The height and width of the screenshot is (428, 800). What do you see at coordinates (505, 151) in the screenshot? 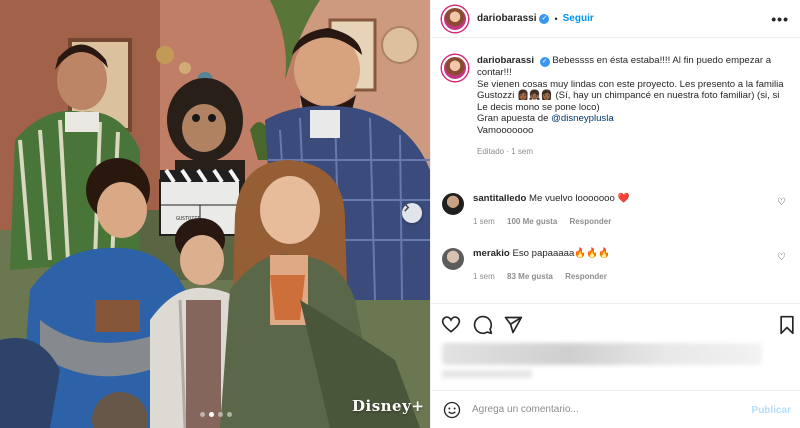
I see `caption-meta: Editado · 1 sem` at bounding box center [505, 151].